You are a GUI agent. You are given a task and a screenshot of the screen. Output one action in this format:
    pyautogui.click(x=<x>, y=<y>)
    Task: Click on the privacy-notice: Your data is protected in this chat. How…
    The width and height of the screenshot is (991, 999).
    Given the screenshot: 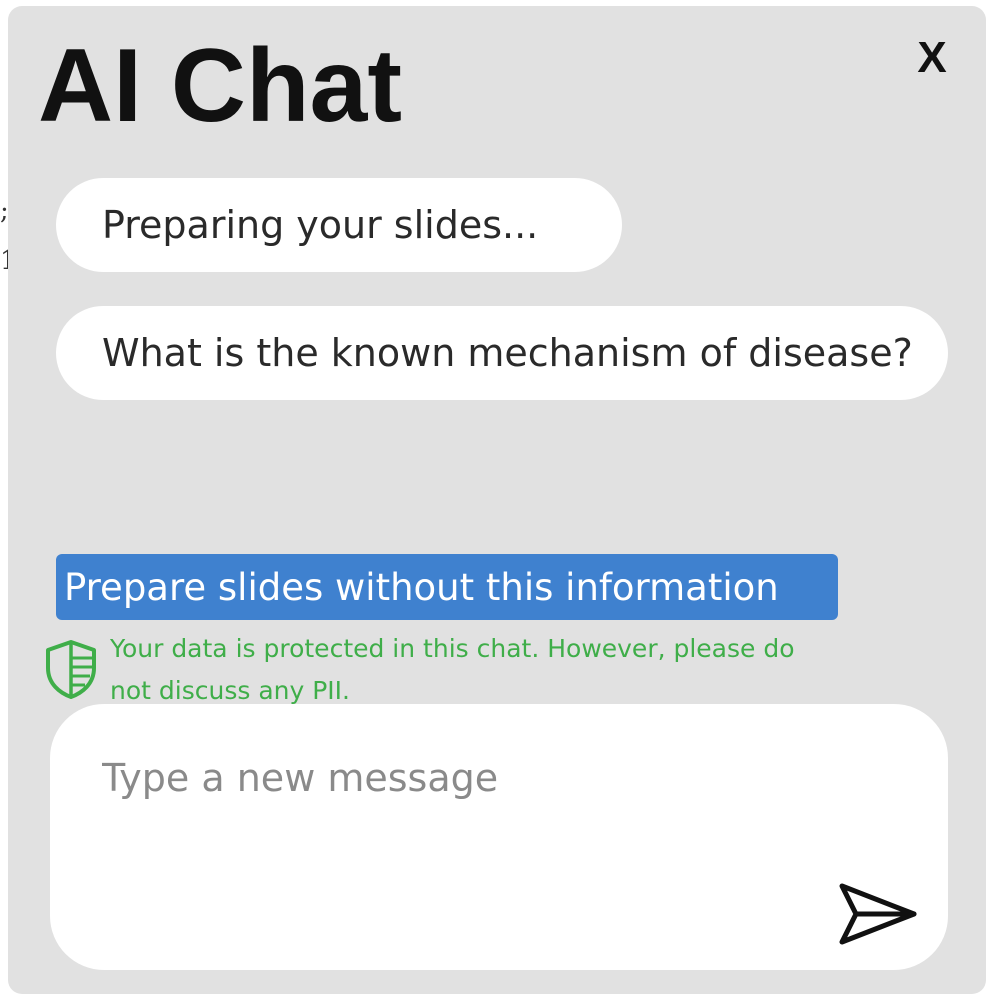 What is the action you would take?
    pyautogui.click(x=463, y=668)
    